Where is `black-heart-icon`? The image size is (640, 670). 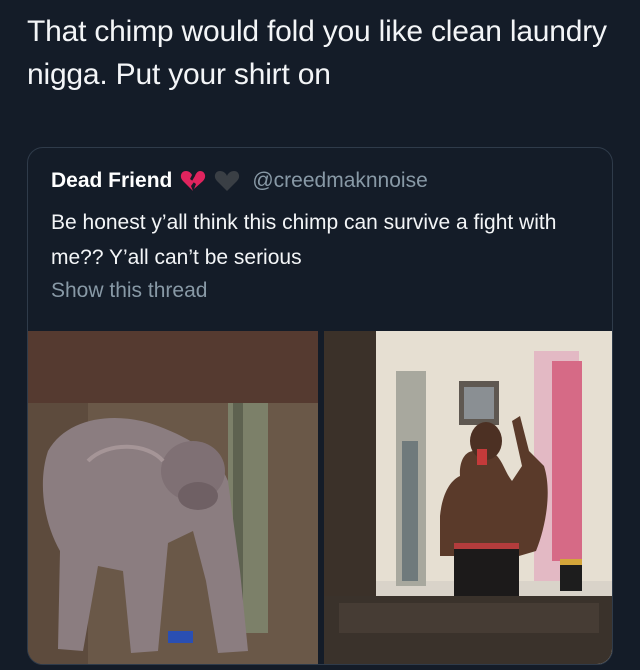
black-heart-icon is located at coordinates (227, 181).